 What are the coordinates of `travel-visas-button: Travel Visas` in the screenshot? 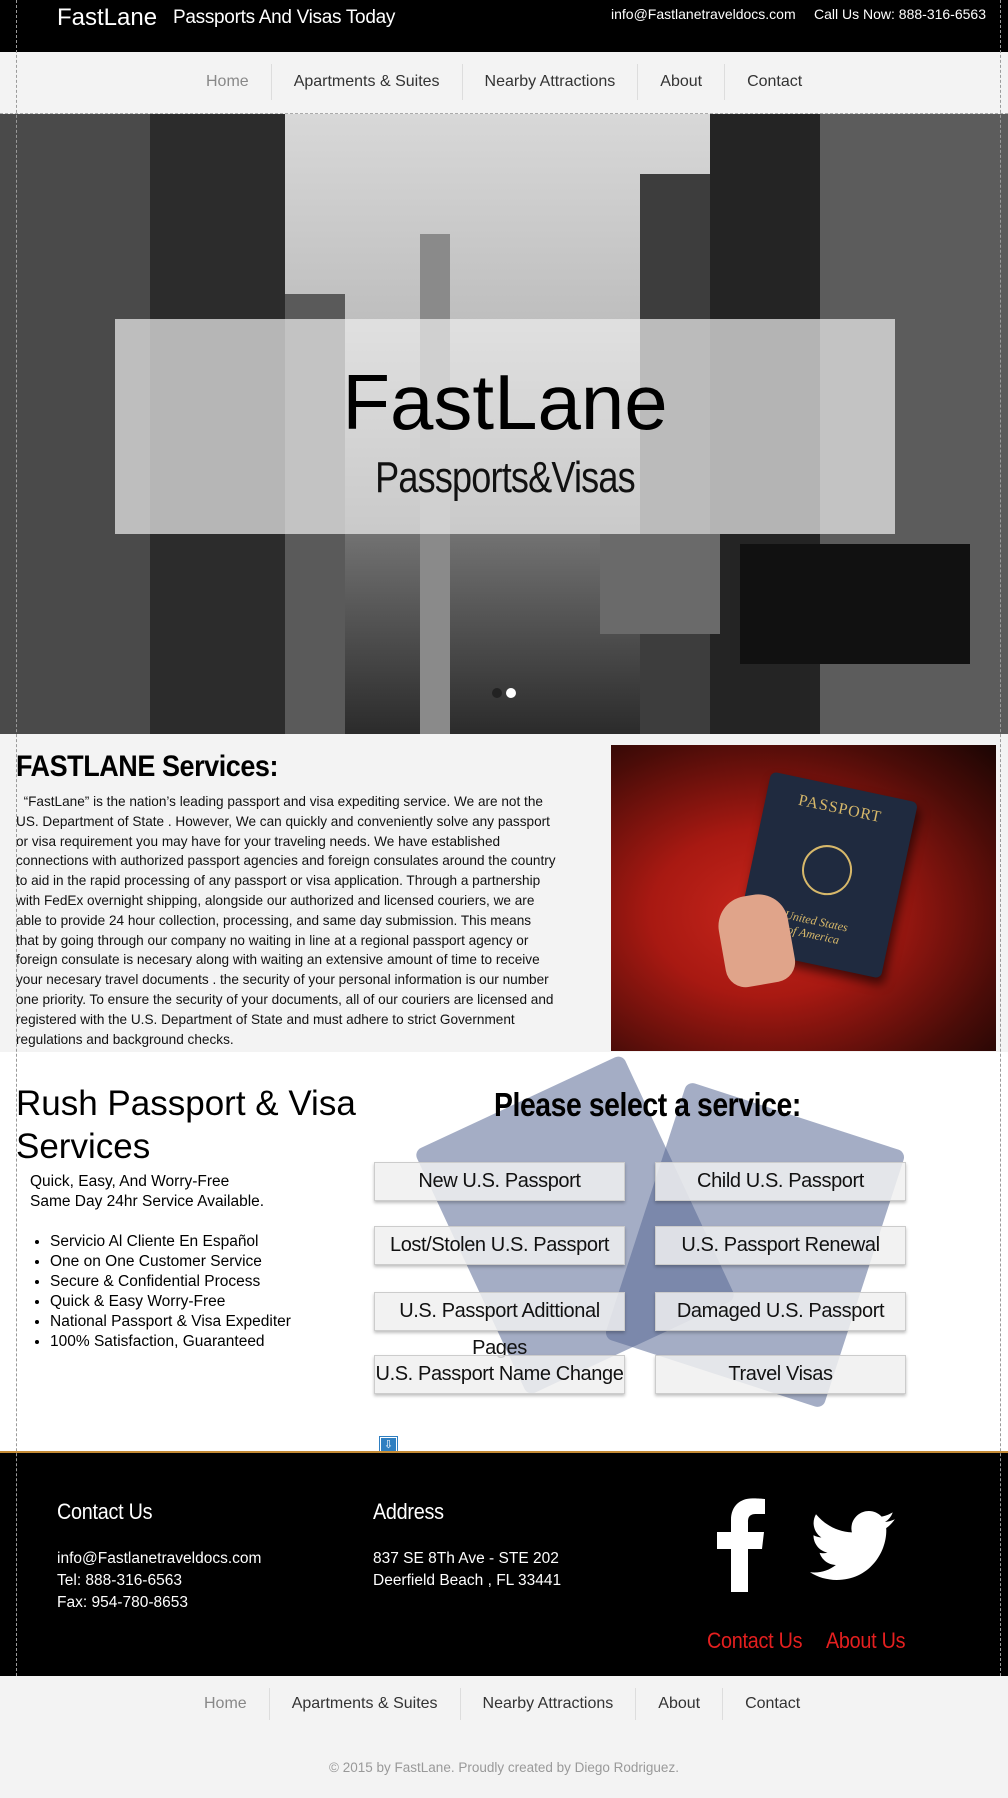 It's located at (780, 1374).